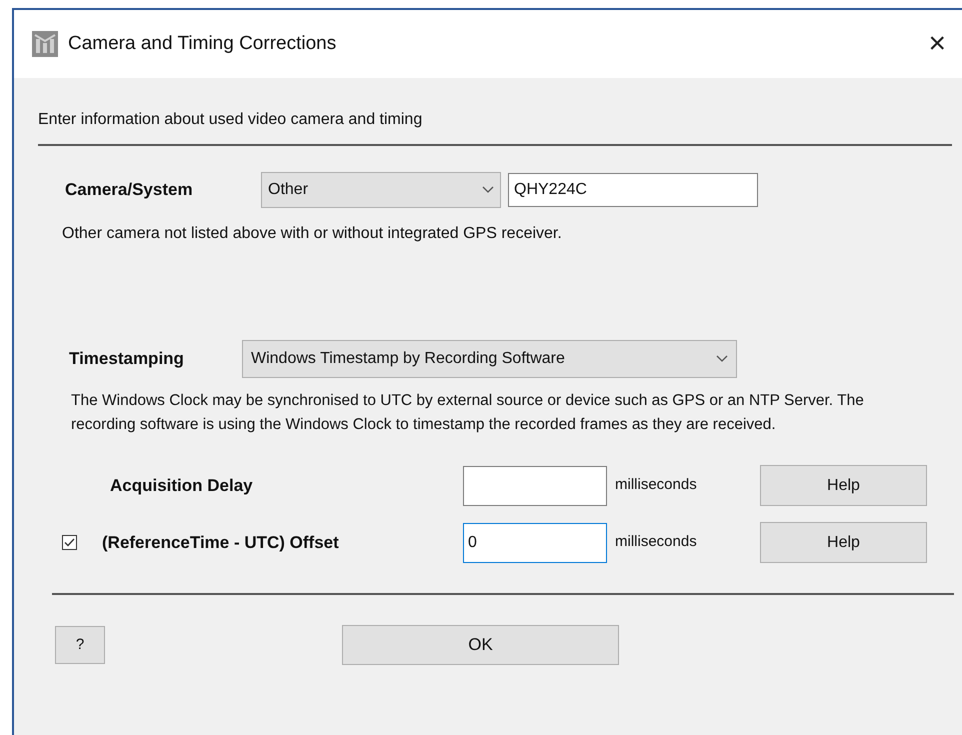 The image size is (962, 735). What do you see at coordinates (381, 190) in the screenshot?
I see `camera-dropdown: Other` at bounding box center [381, 190].